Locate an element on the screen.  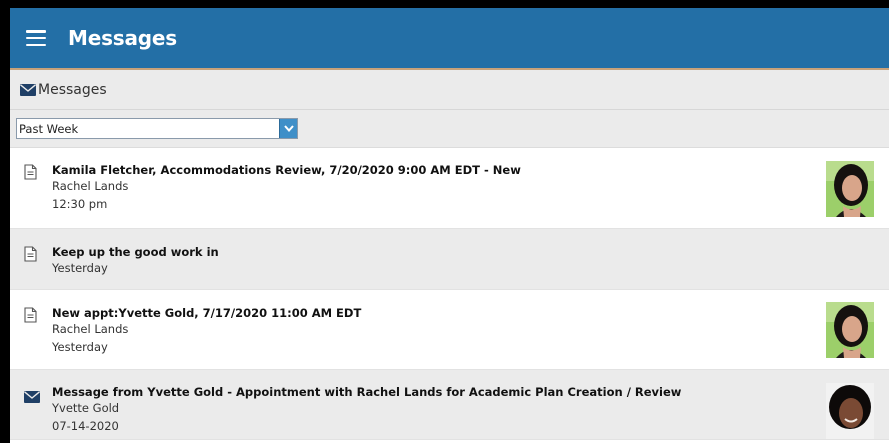
message-title: Keep up the good work in is located at coordinates (470, 252).